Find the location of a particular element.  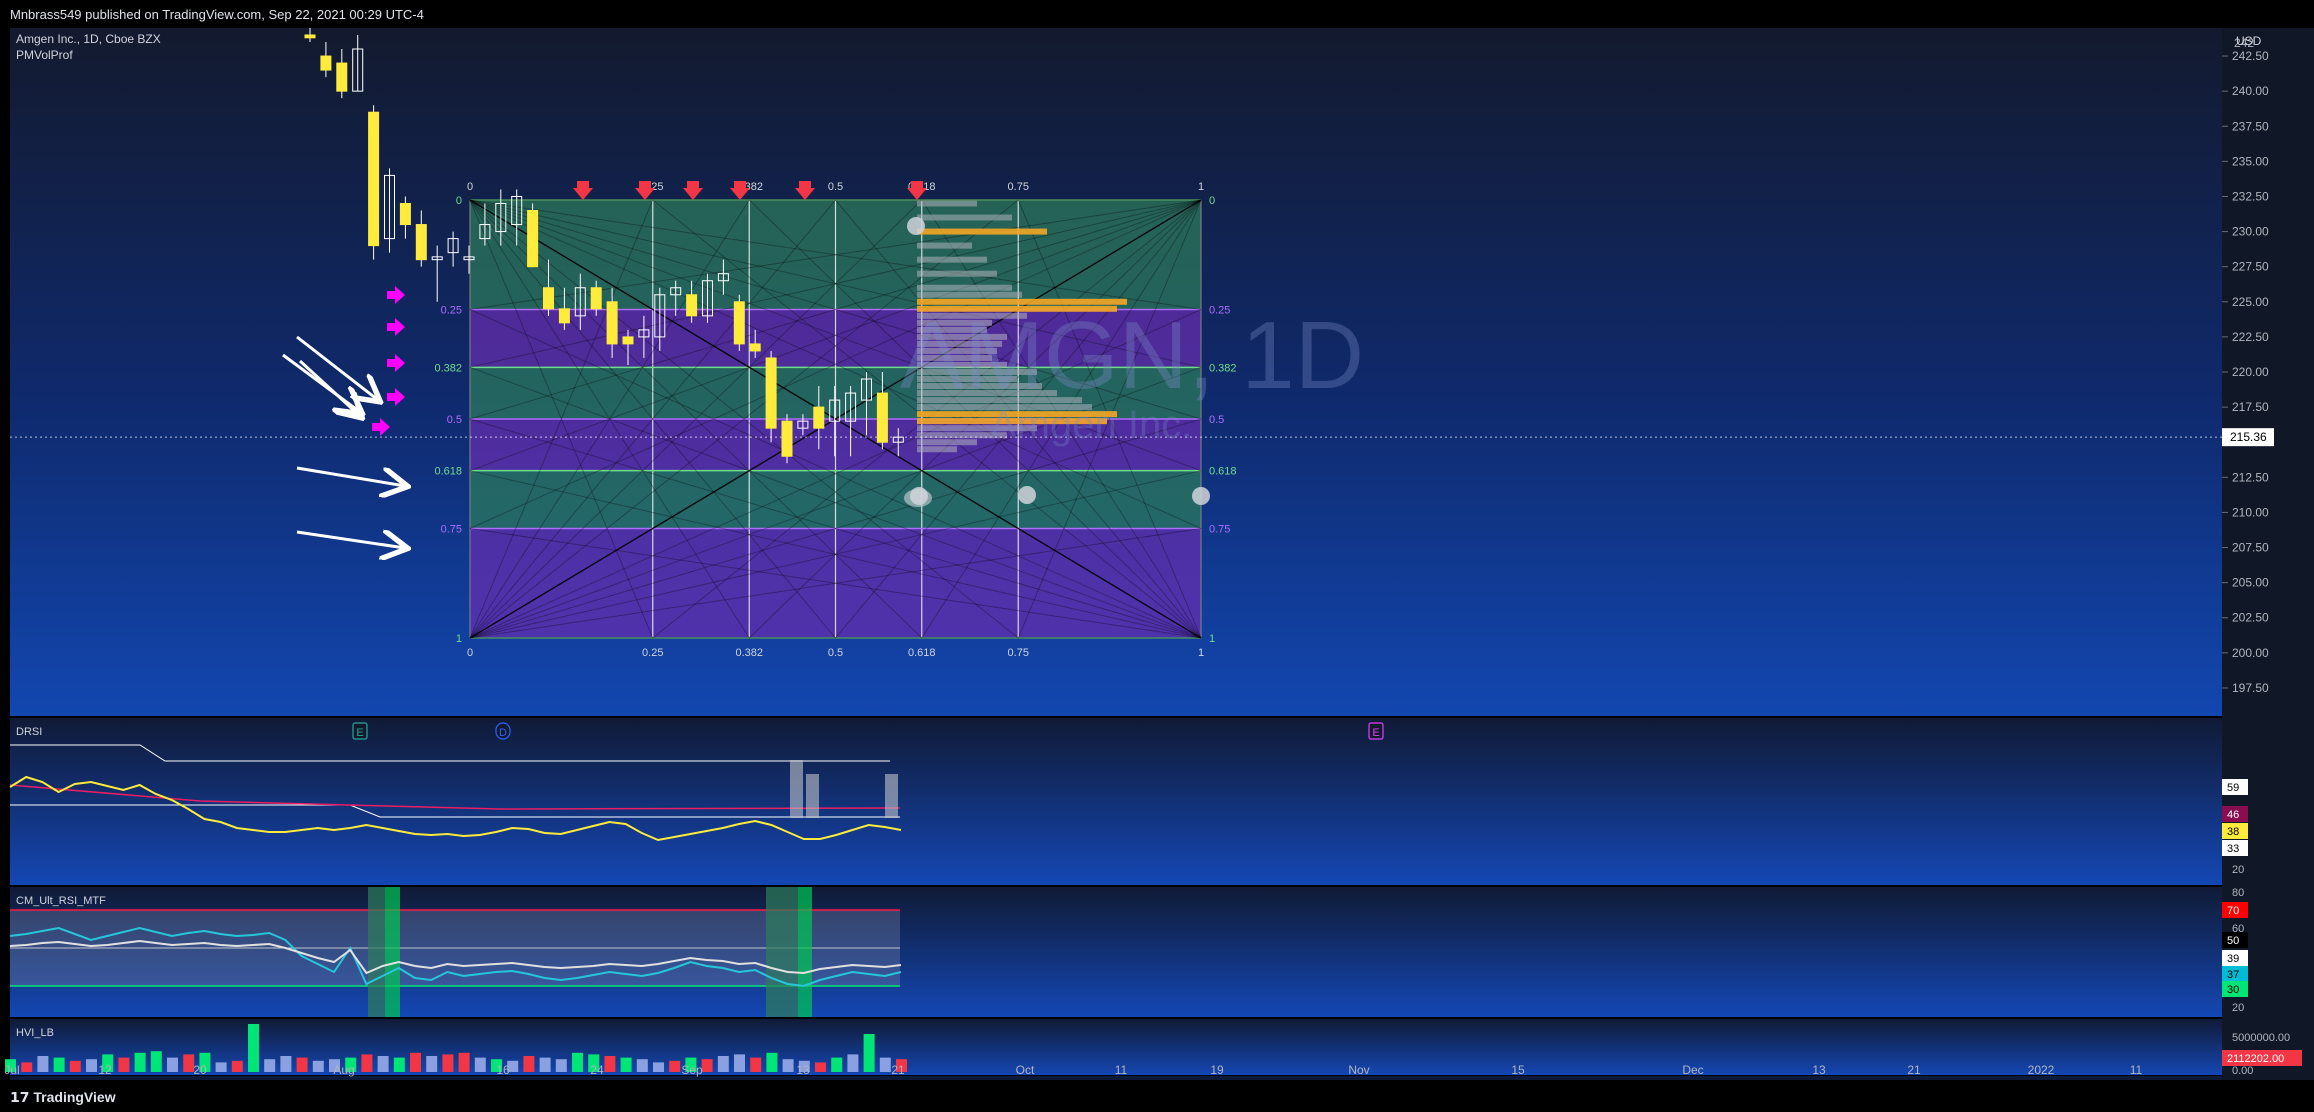

fib-left-label: 0 is located at coordinates (459, 201).